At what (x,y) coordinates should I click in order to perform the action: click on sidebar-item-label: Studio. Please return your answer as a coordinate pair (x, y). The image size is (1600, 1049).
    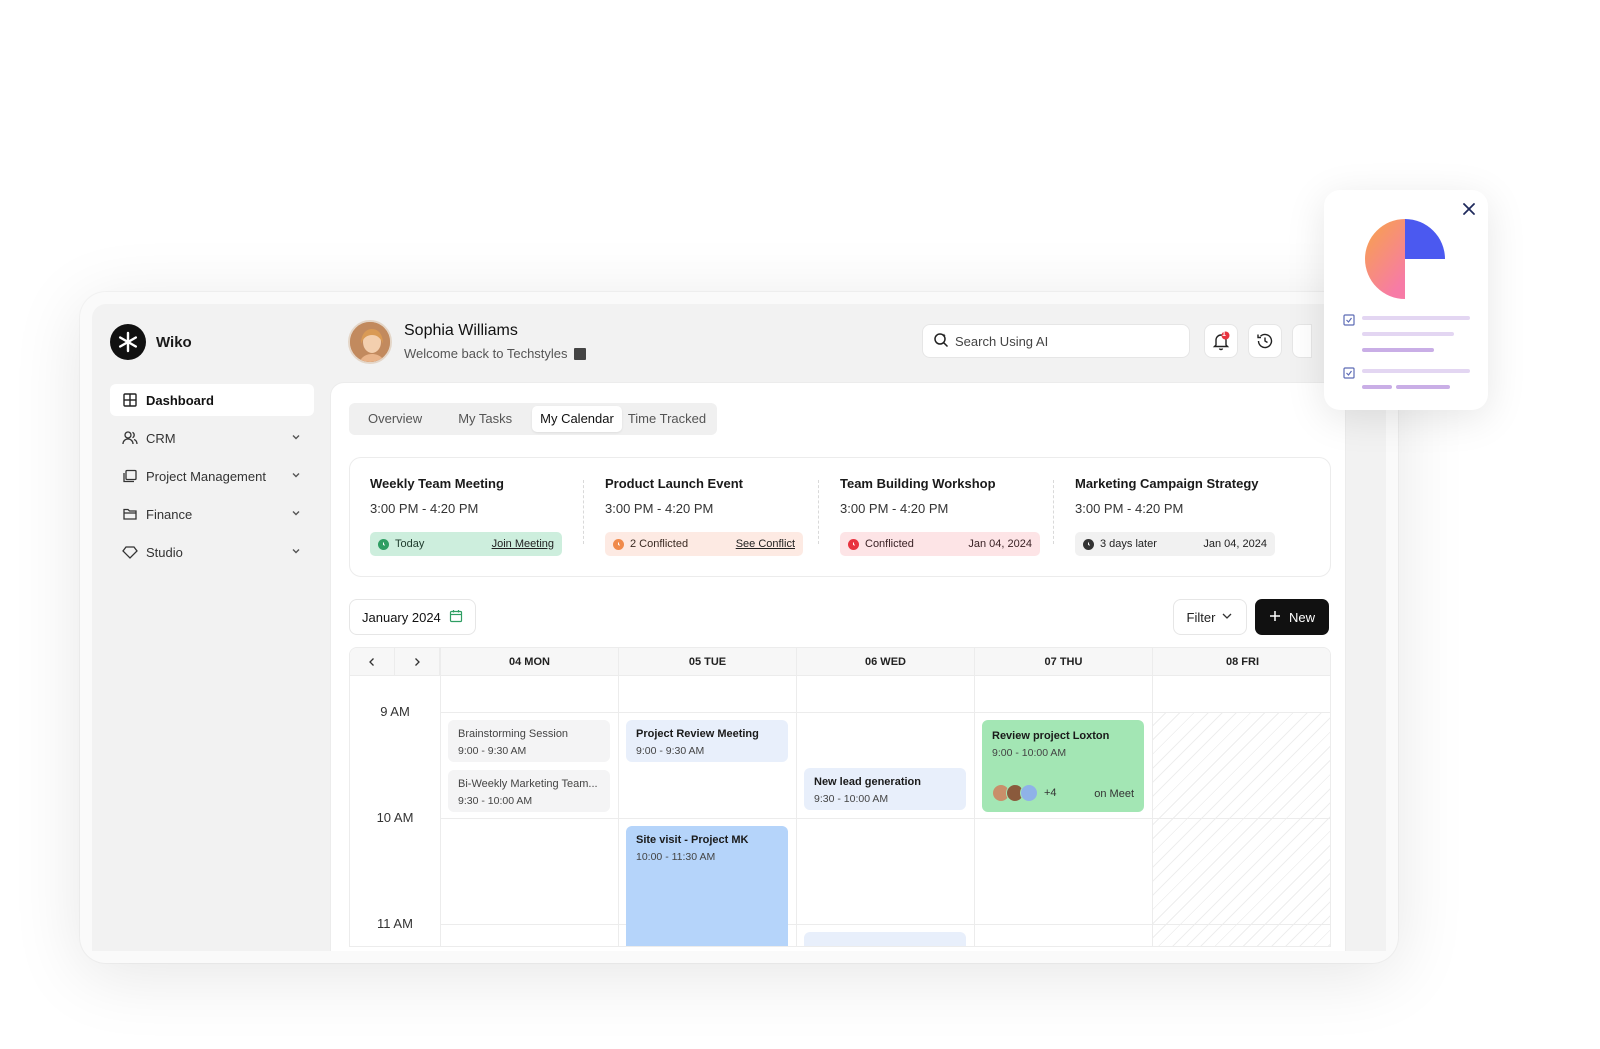
    Looking at the image, I should click on (164, 552).